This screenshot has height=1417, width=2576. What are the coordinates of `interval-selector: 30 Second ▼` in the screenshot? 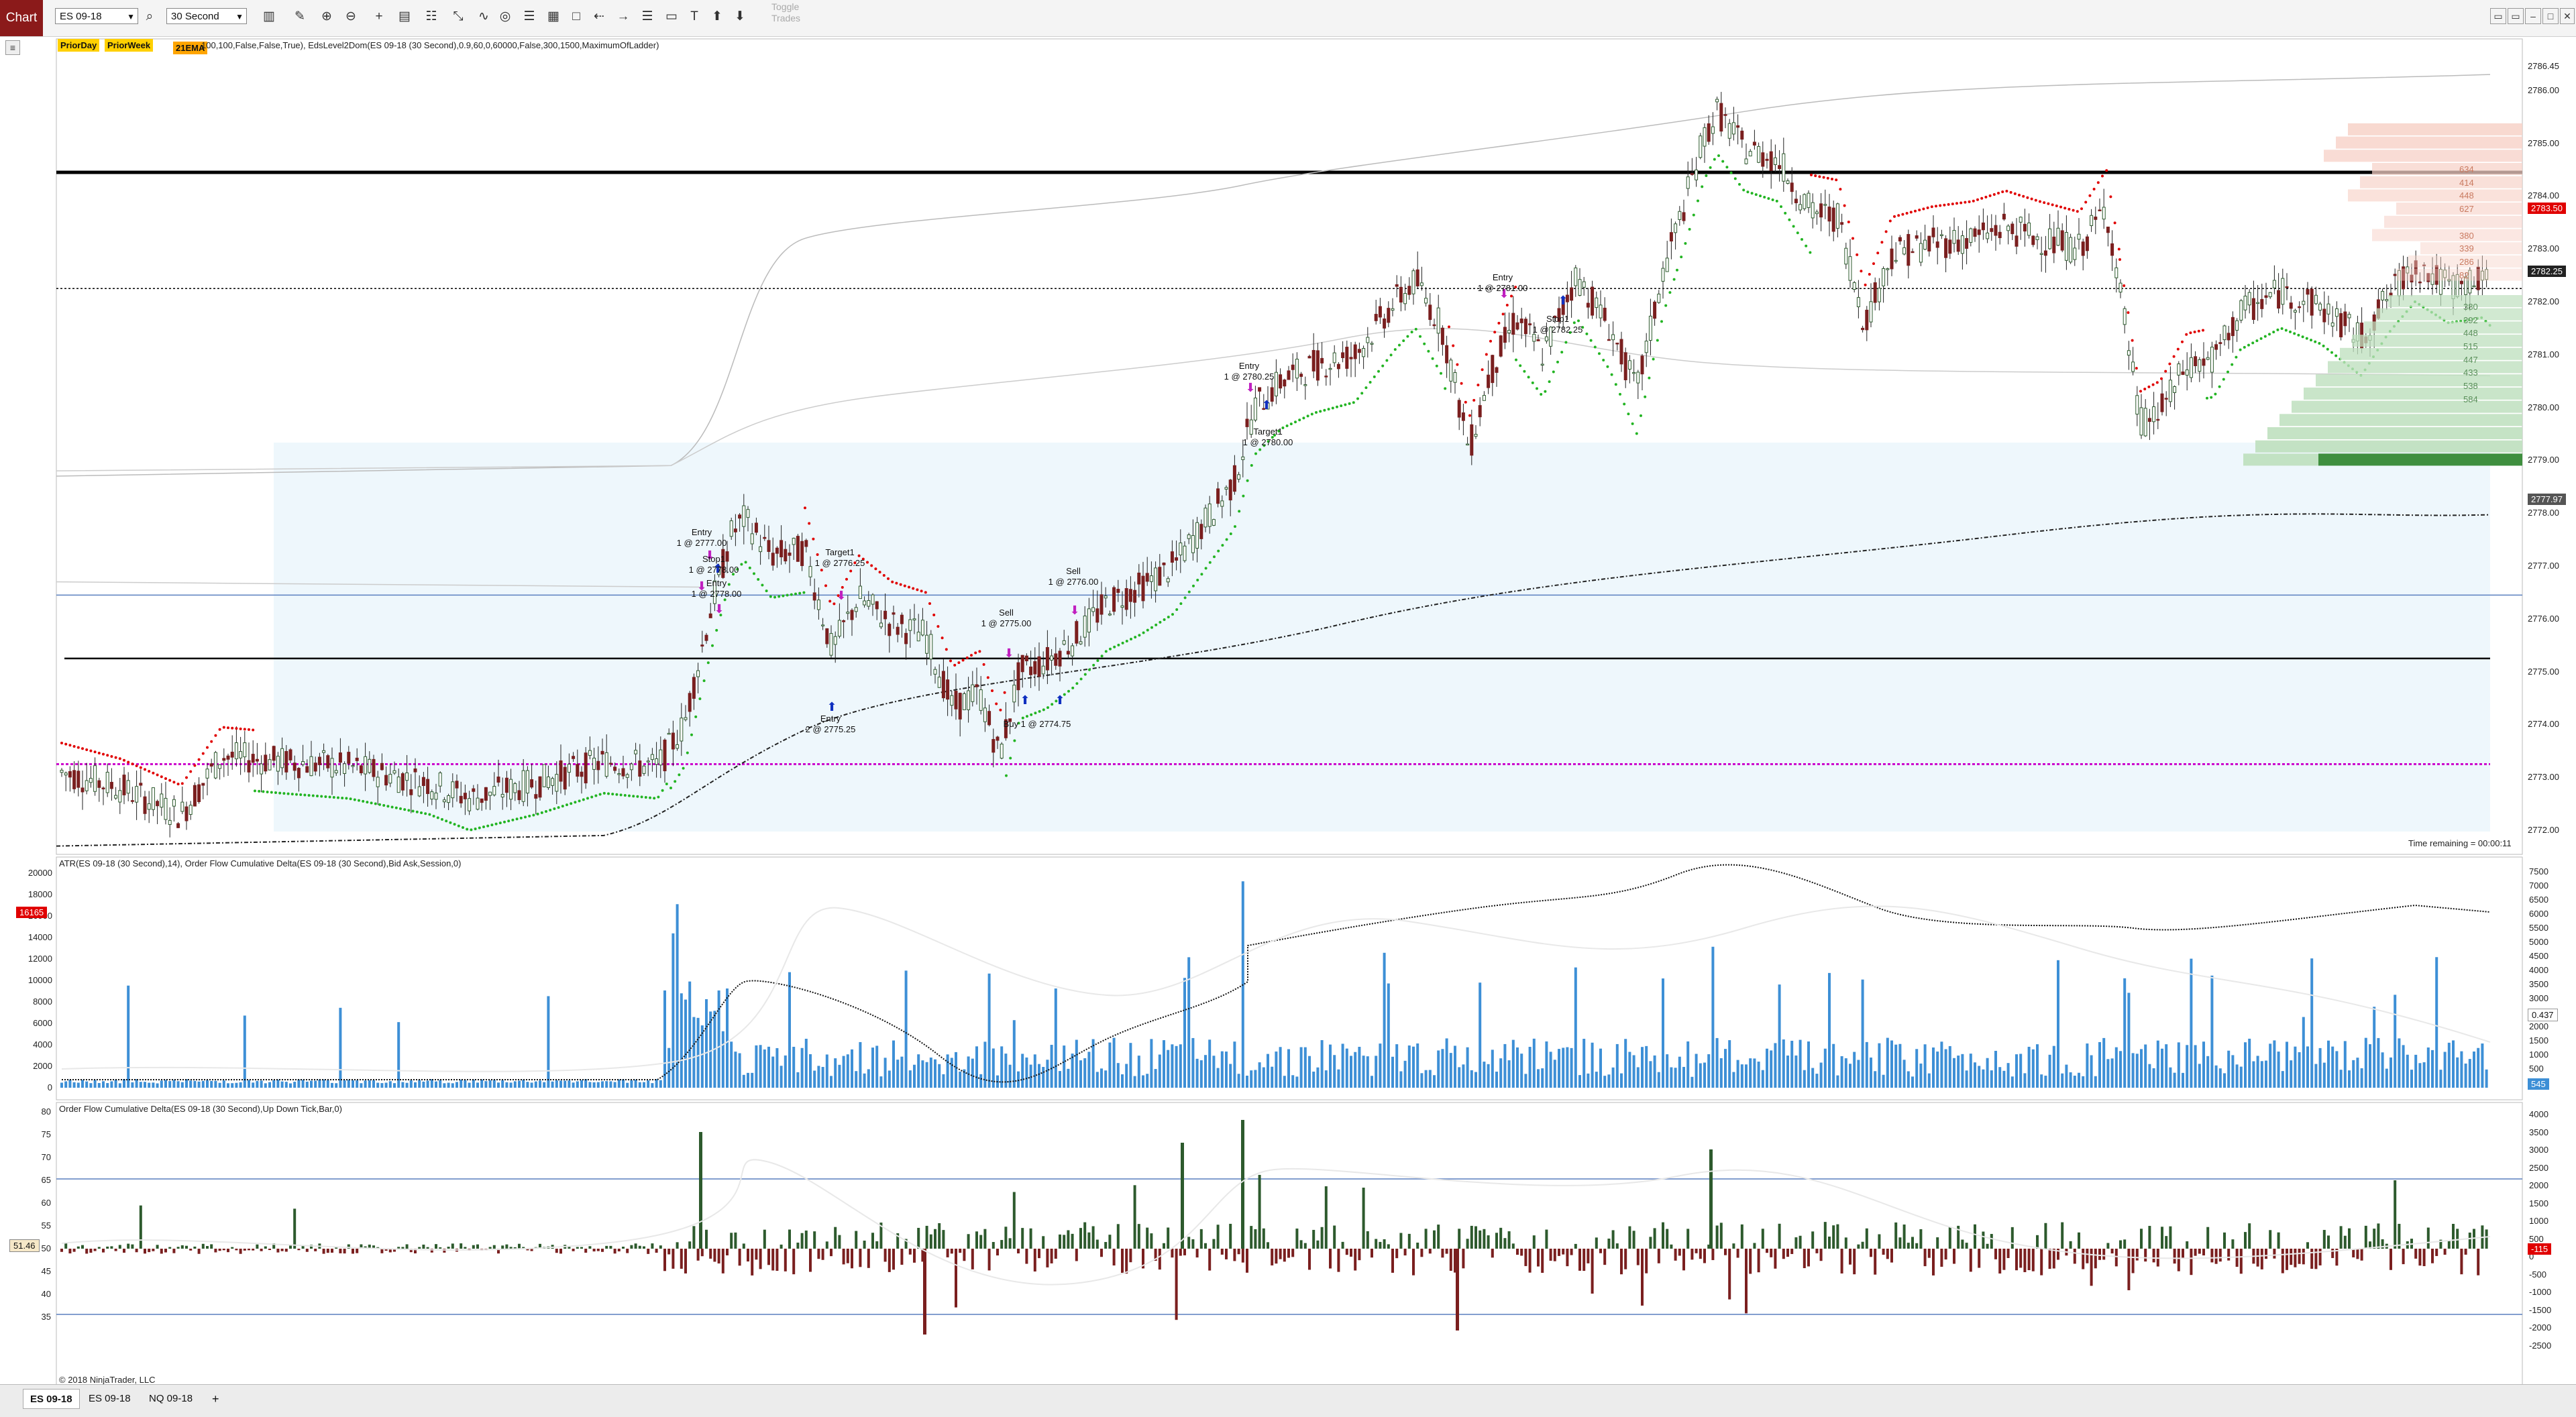 It's located at (206, 16).